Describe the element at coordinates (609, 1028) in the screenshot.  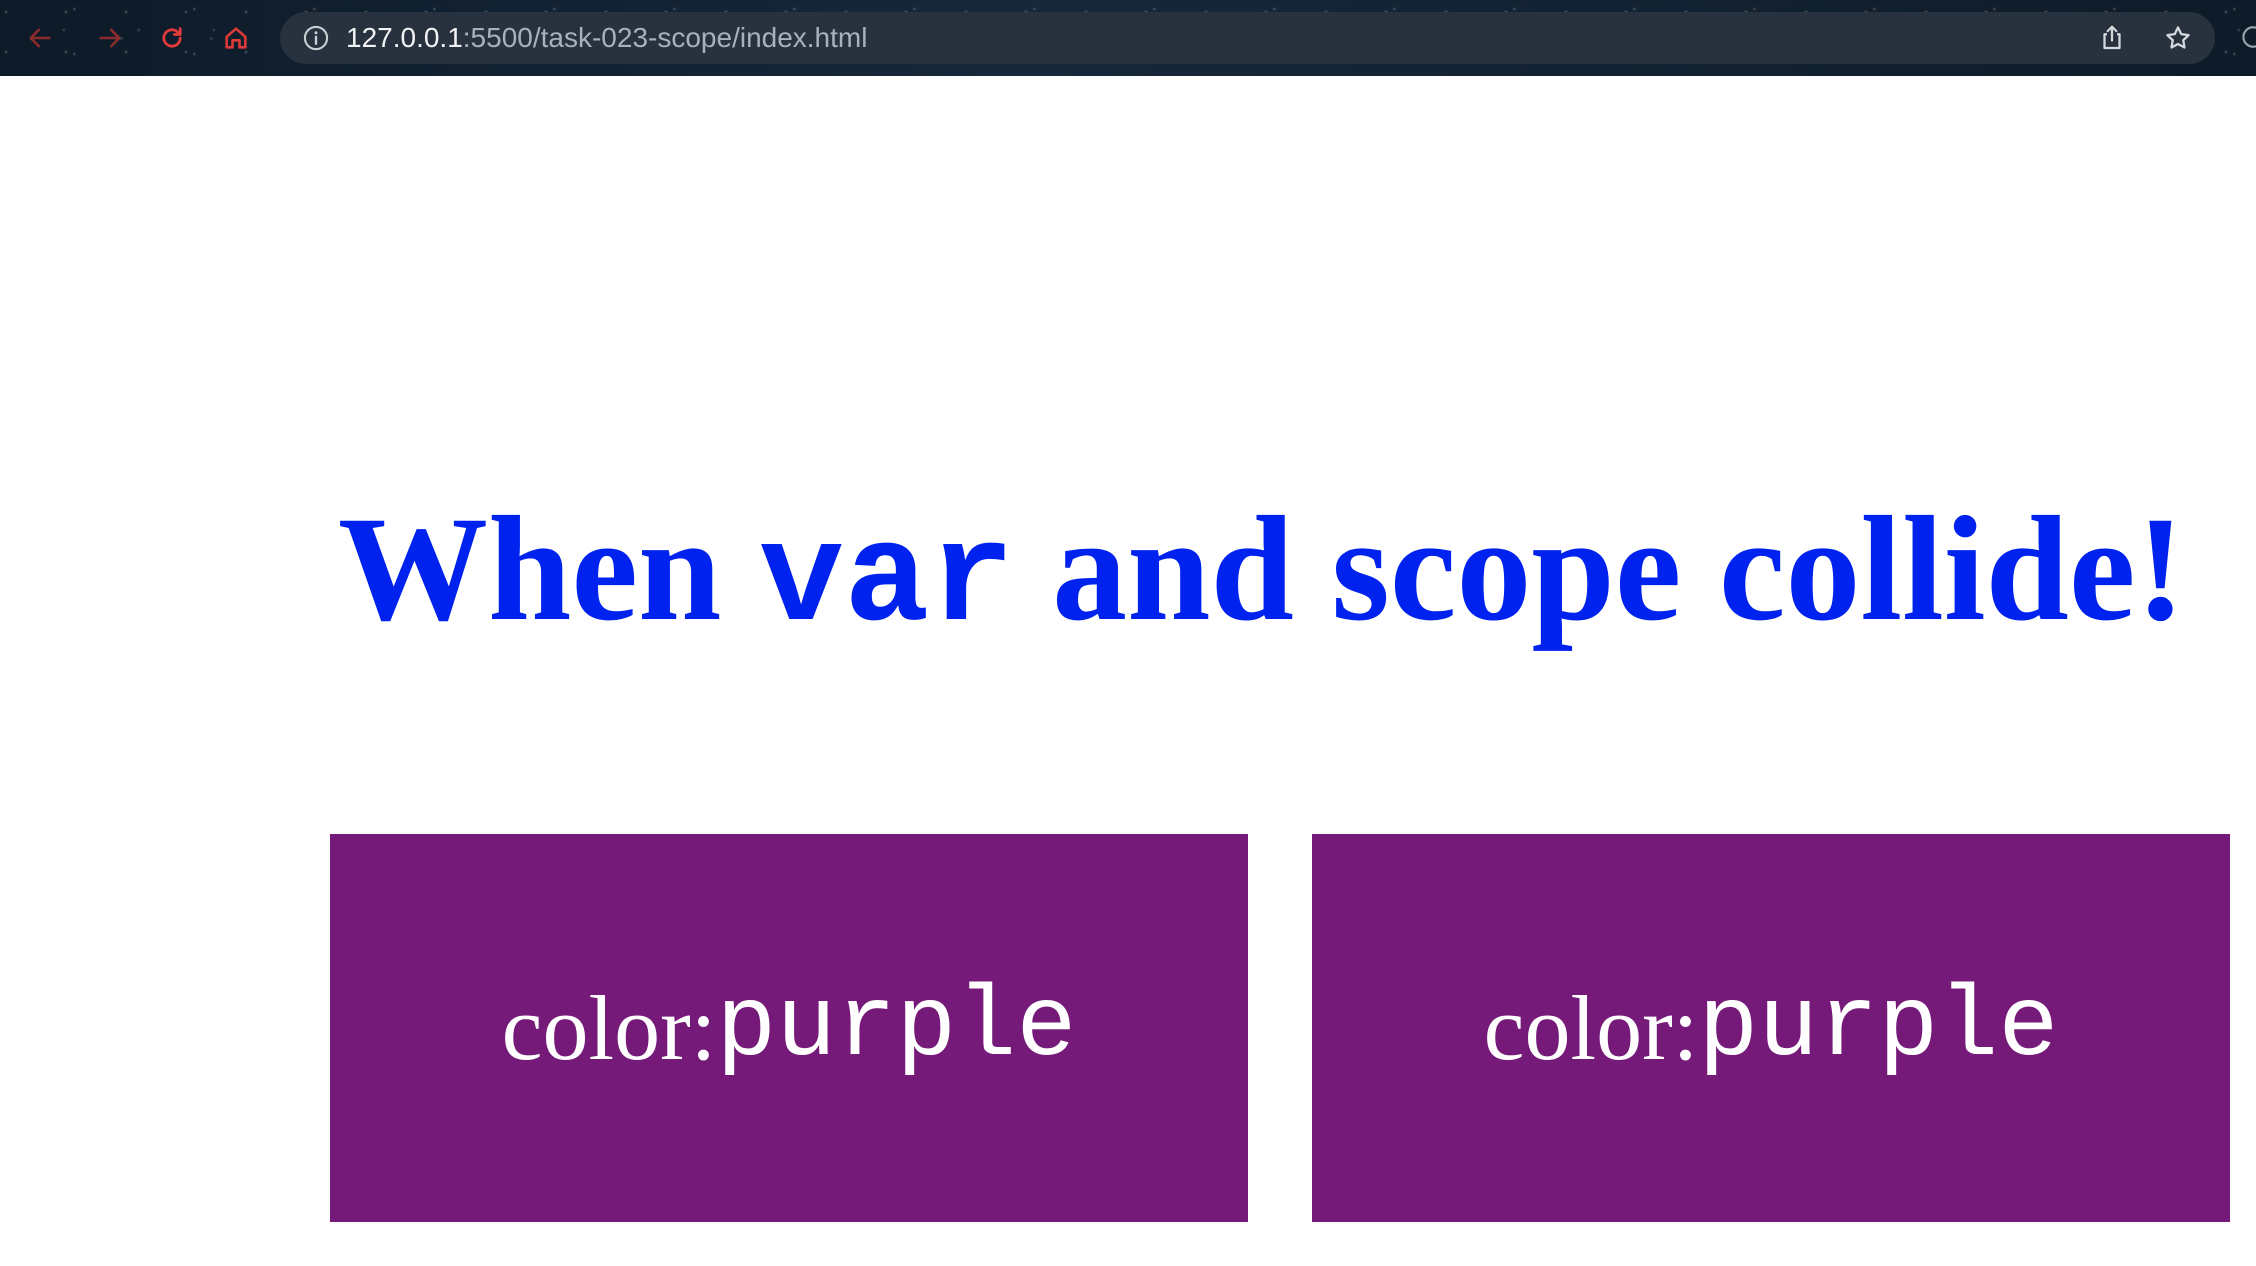
I see `color-box-1-label: color:` at that location.